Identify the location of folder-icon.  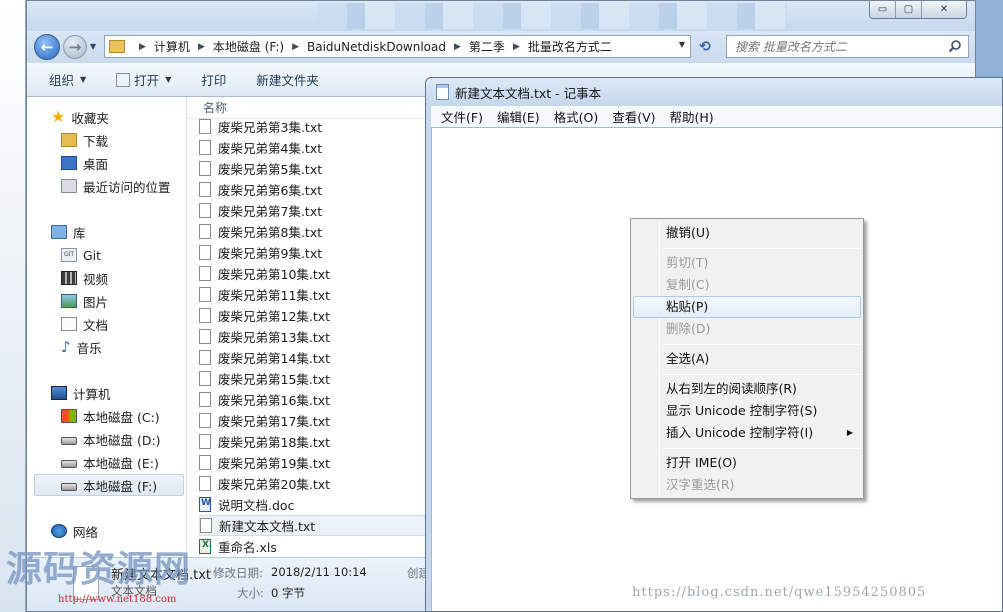
(117, 46).